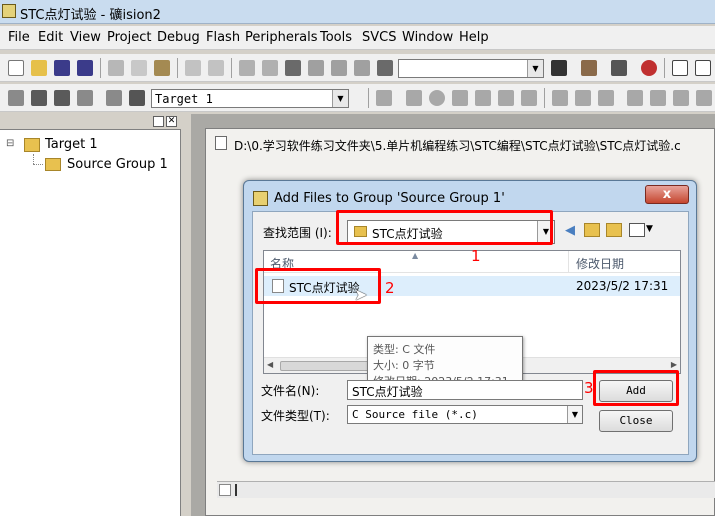  Describe the element at coordinates (404, 365) in the screenshot. I see `tooltip-size: 大小: 0 字节` at that location.